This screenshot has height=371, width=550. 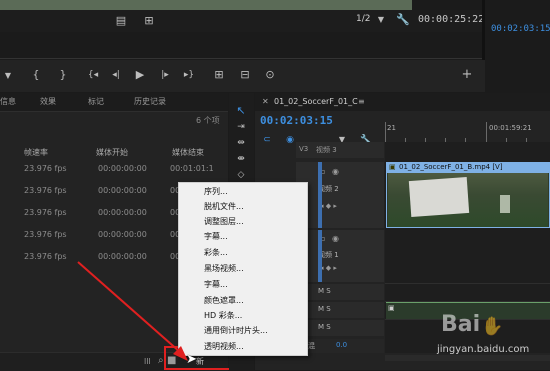 I want to click on watermark-text: jingyan.baidu.com, so click(x=483, y=349).